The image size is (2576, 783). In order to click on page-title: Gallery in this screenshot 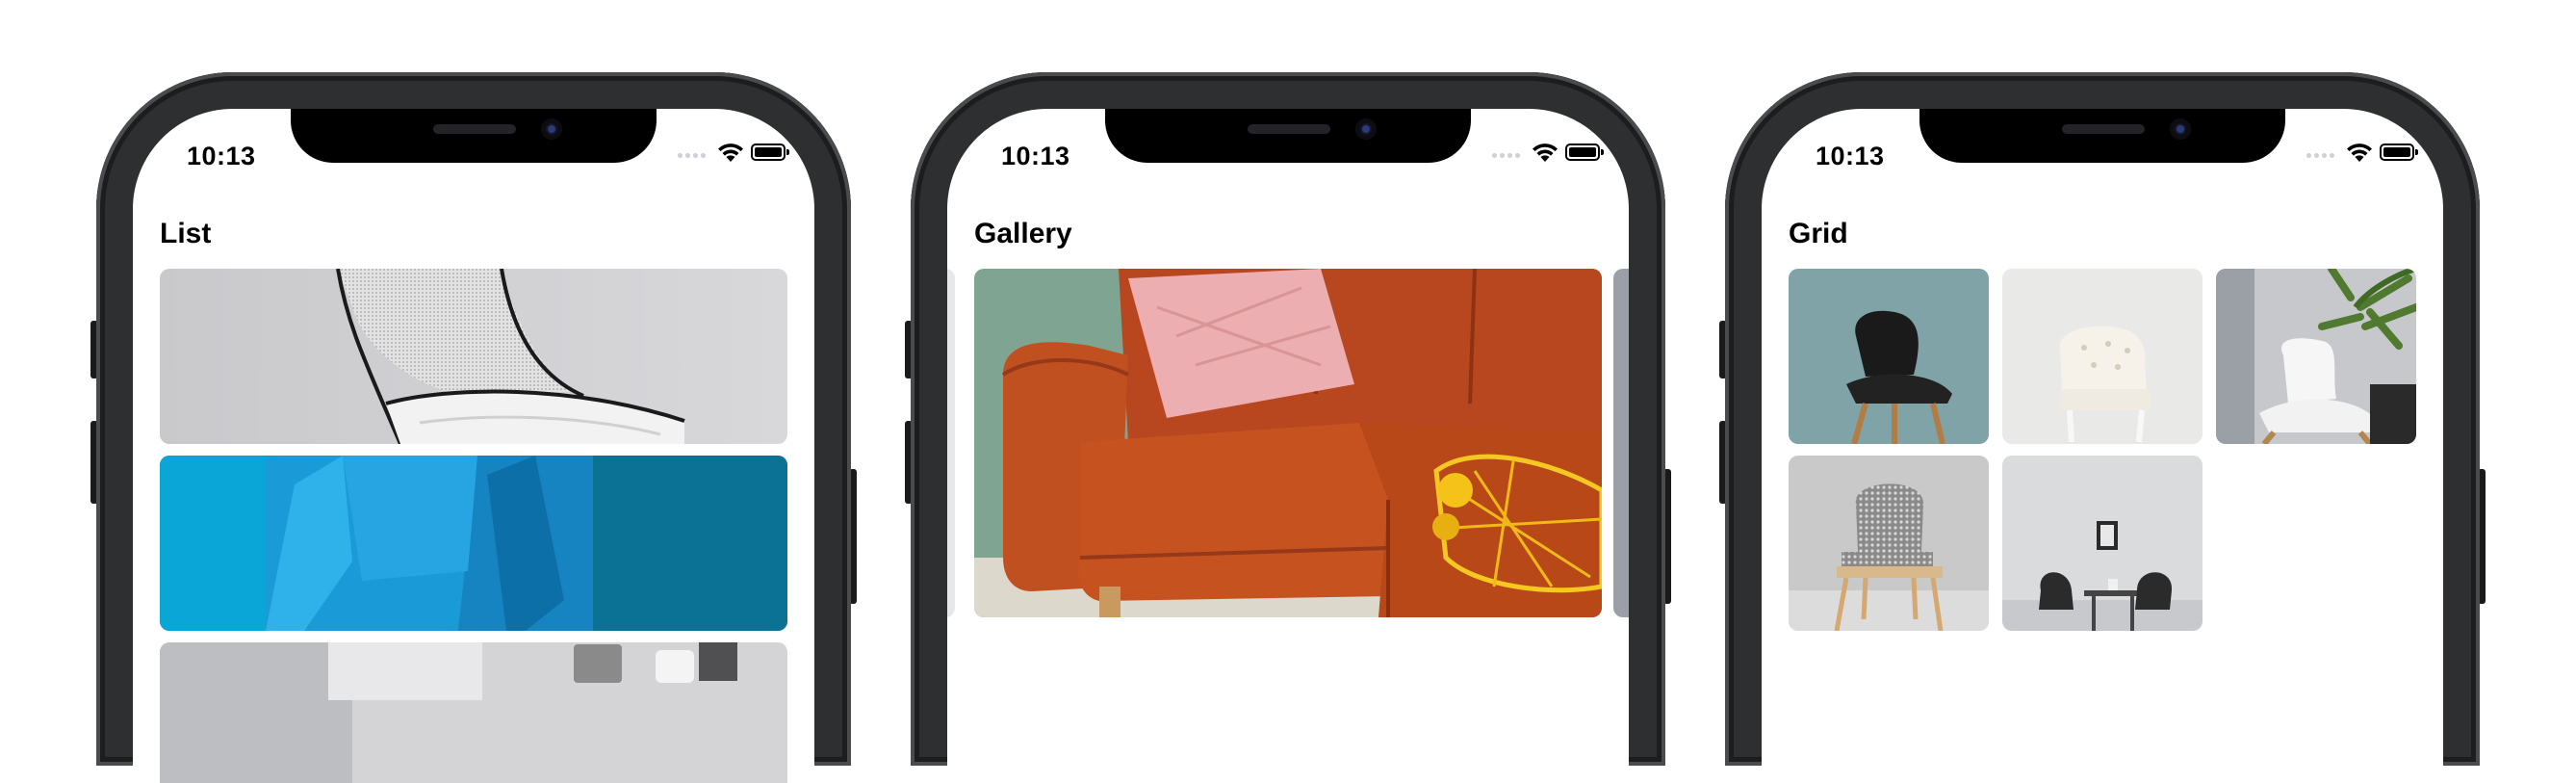, I will do `click(1023, 234)`.